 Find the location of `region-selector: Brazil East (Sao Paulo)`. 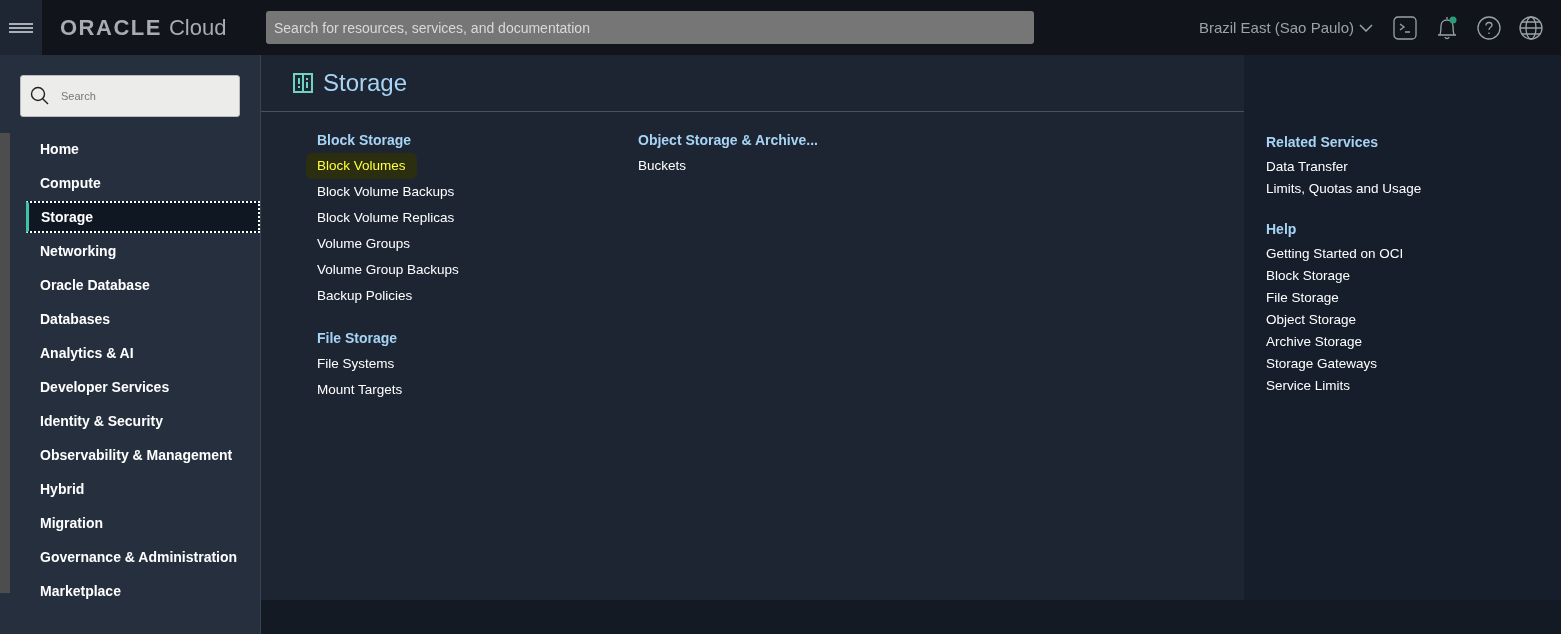

region-selector: Brazil East (Sao Paulo) is located at coordinates (1285, 27).